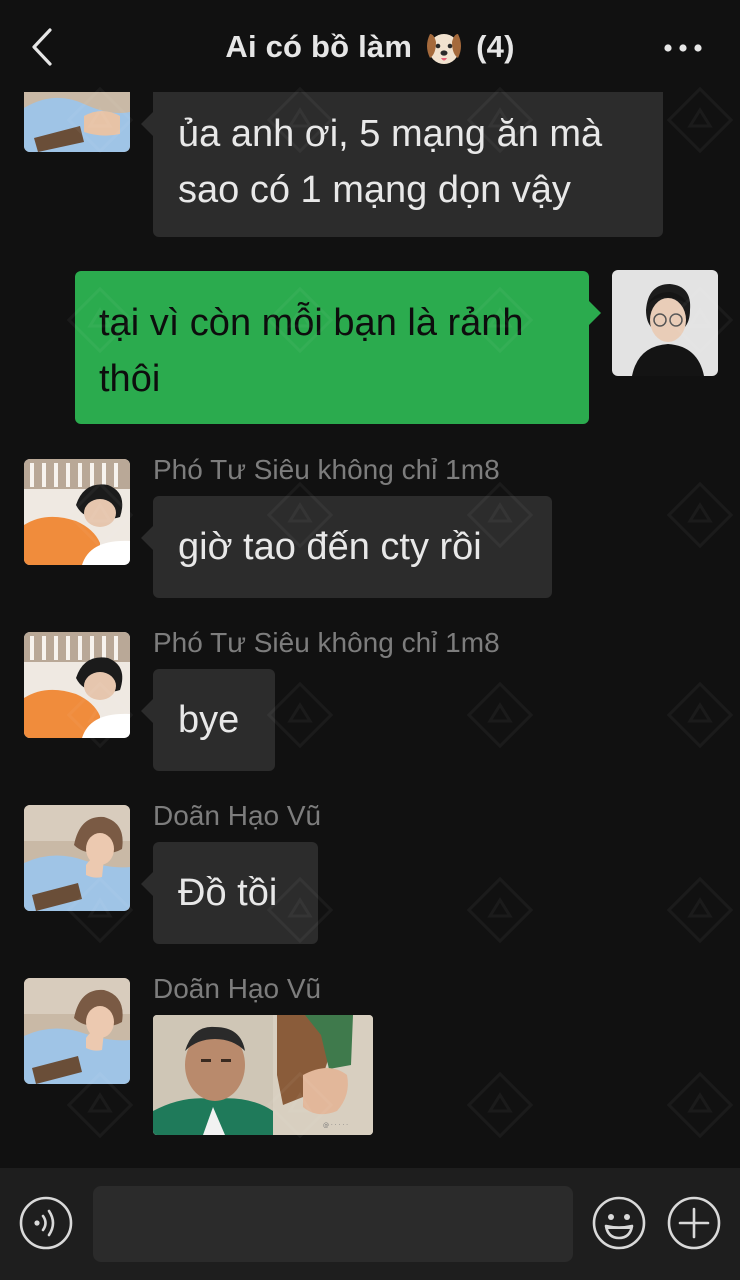  I want to click on own-avatar, so click(665, 323).